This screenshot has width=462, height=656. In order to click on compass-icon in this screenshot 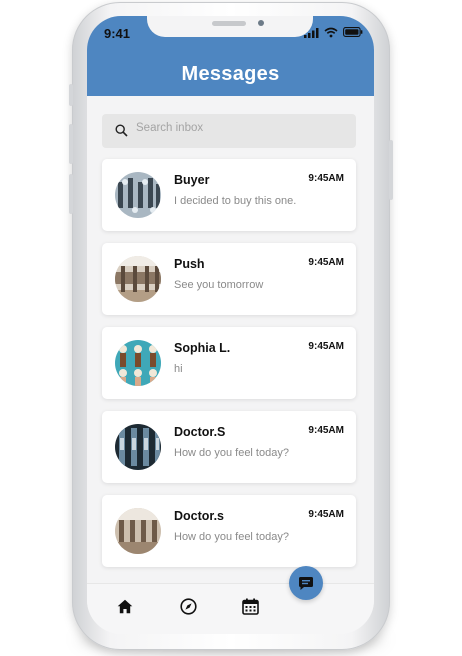, I will do `click(188, 606)`.